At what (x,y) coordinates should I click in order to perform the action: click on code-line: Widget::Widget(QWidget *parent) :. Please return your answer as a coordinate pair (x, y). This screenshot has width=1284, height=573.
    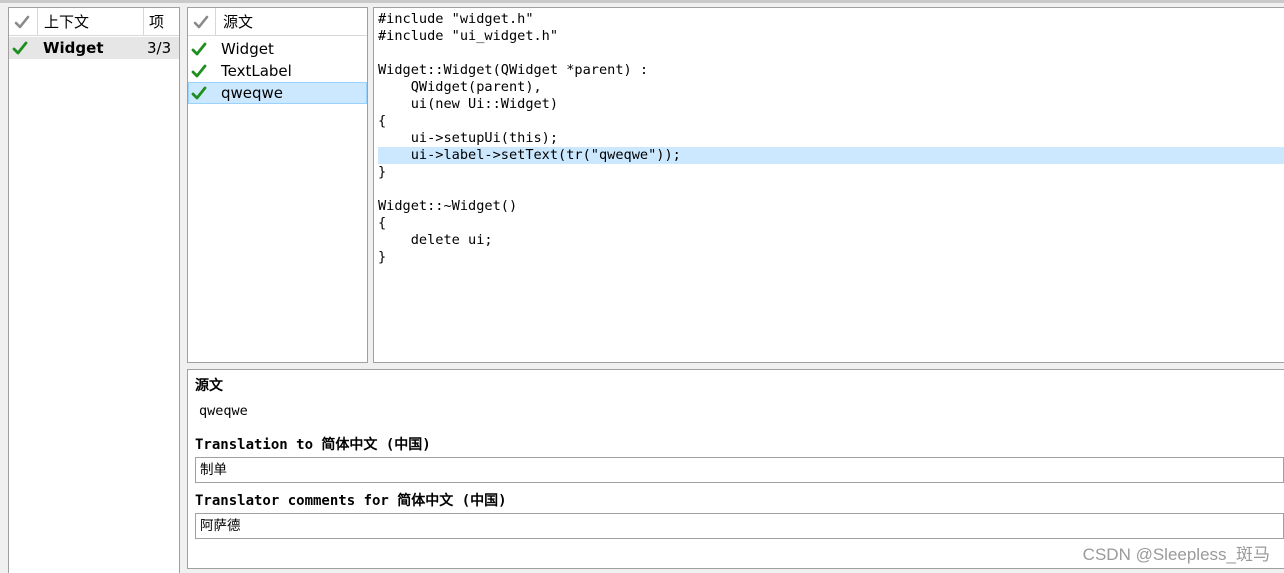
    Looking at the image, I should click on (513, 70).